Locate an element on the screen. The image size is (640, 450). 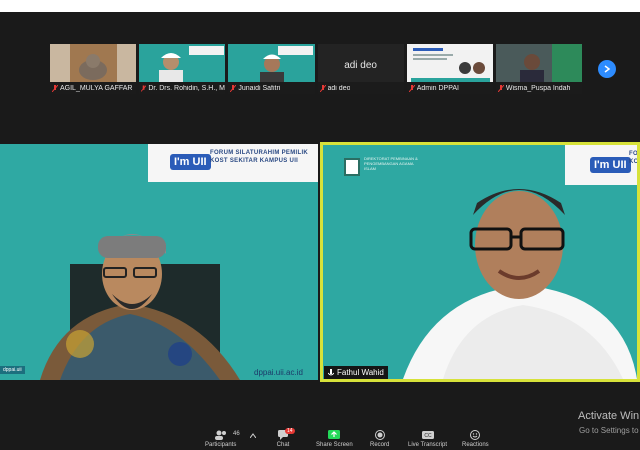
participant-tile: Dr. Drs. Rohidin, S.H., M.Ag. is located at coordinates (182, 69).